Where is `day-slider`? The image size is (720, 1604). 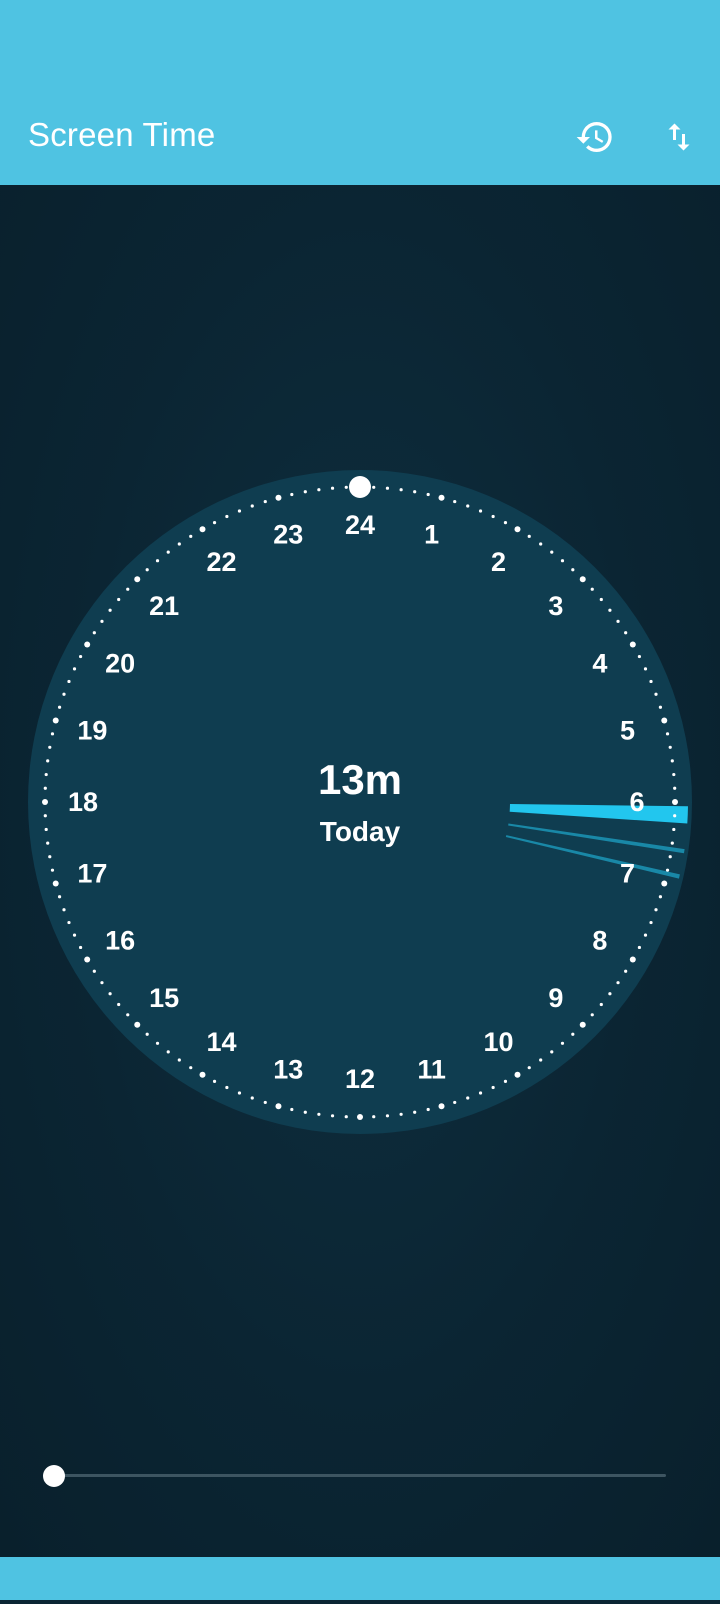 day-slider is located at coordinates (354, 1476).